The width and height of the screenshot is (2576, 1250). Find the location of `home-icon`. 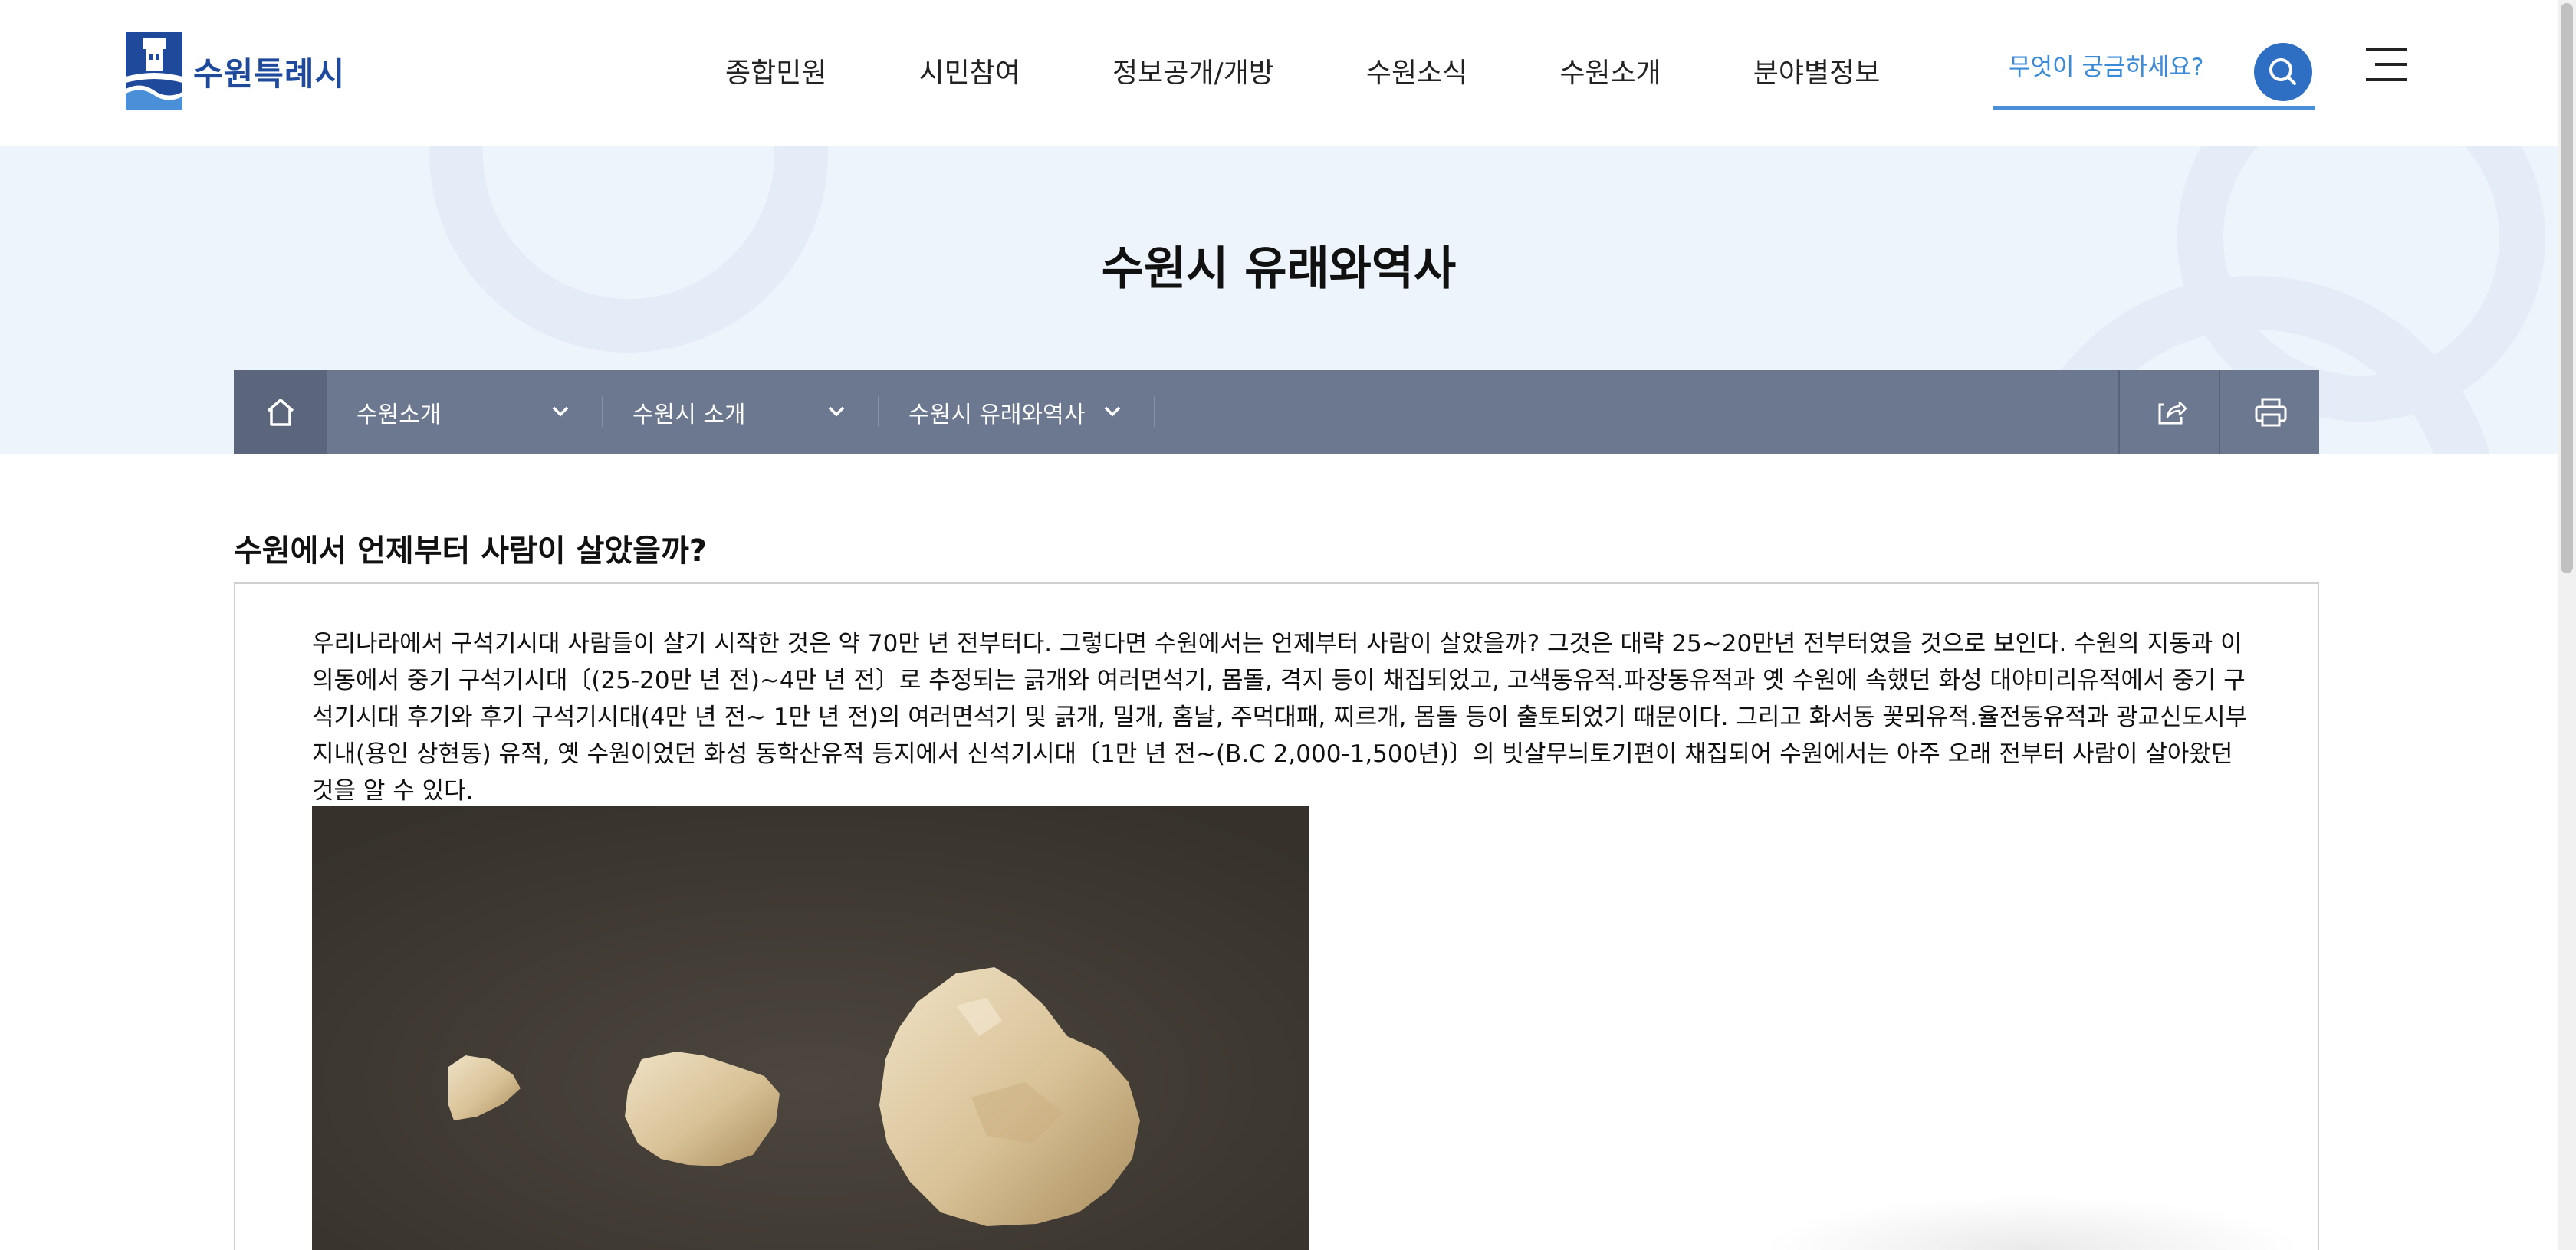

home-icon is located at coordinates (280, 413).